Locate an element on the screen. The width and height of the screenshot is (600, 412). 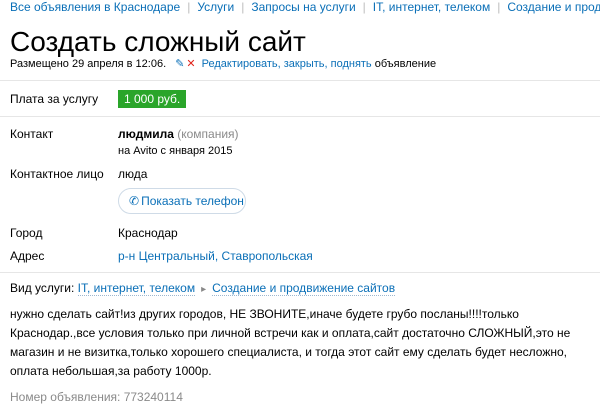
person-label: Контактное лицо is located at coordinates (57, 174).